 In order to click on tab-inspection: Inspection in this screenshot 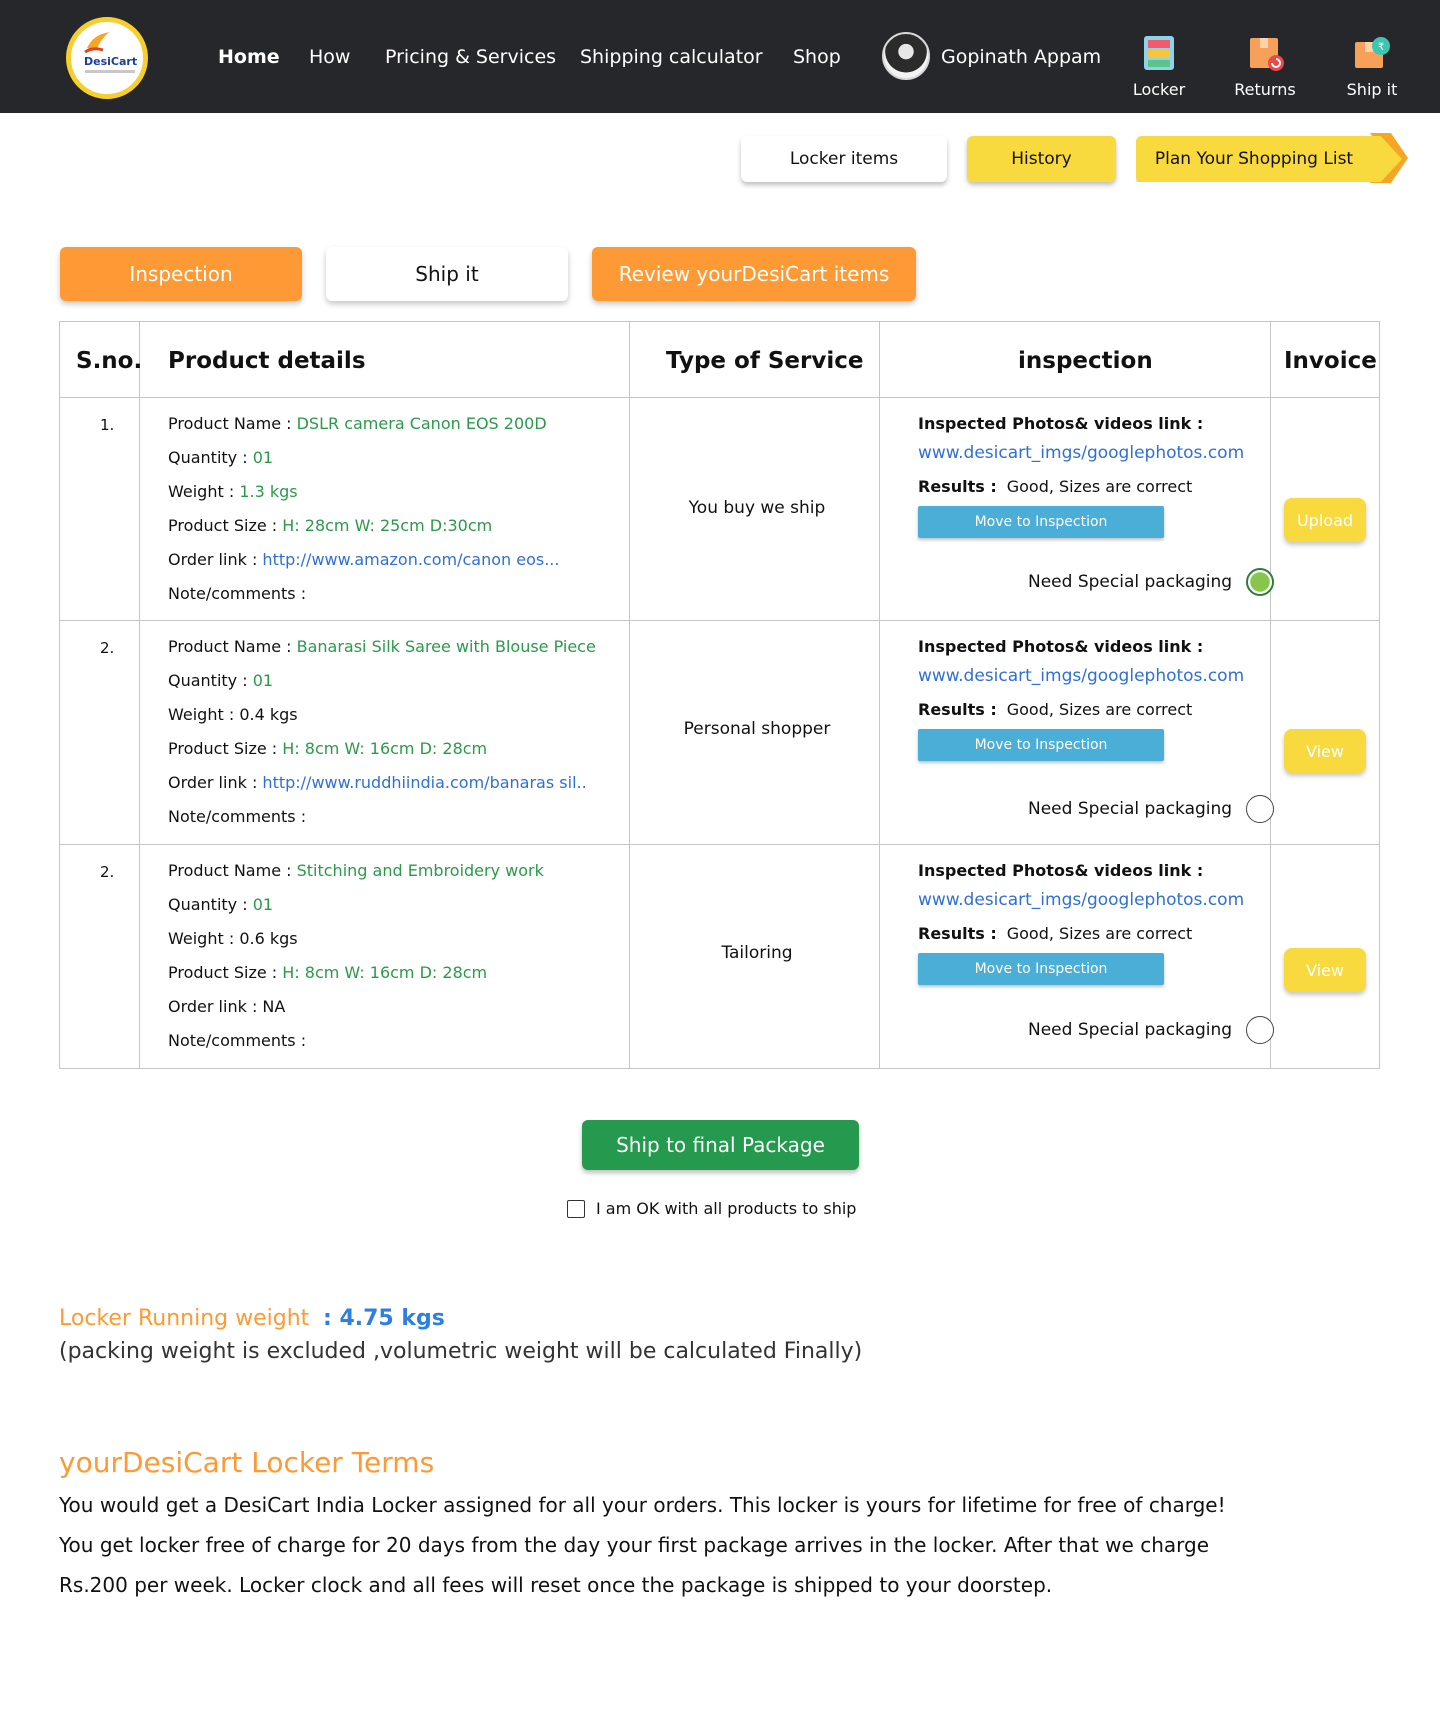, I will do `click(181, 274)`.